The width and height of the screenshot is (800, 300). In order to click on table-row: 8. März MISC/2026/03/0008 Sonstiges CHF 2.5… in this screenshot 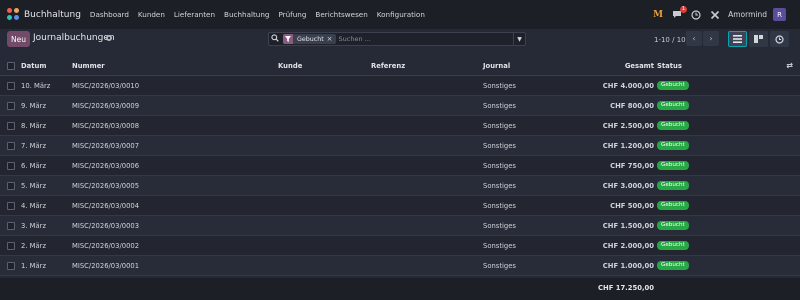, I will do `click(400, 126)`.